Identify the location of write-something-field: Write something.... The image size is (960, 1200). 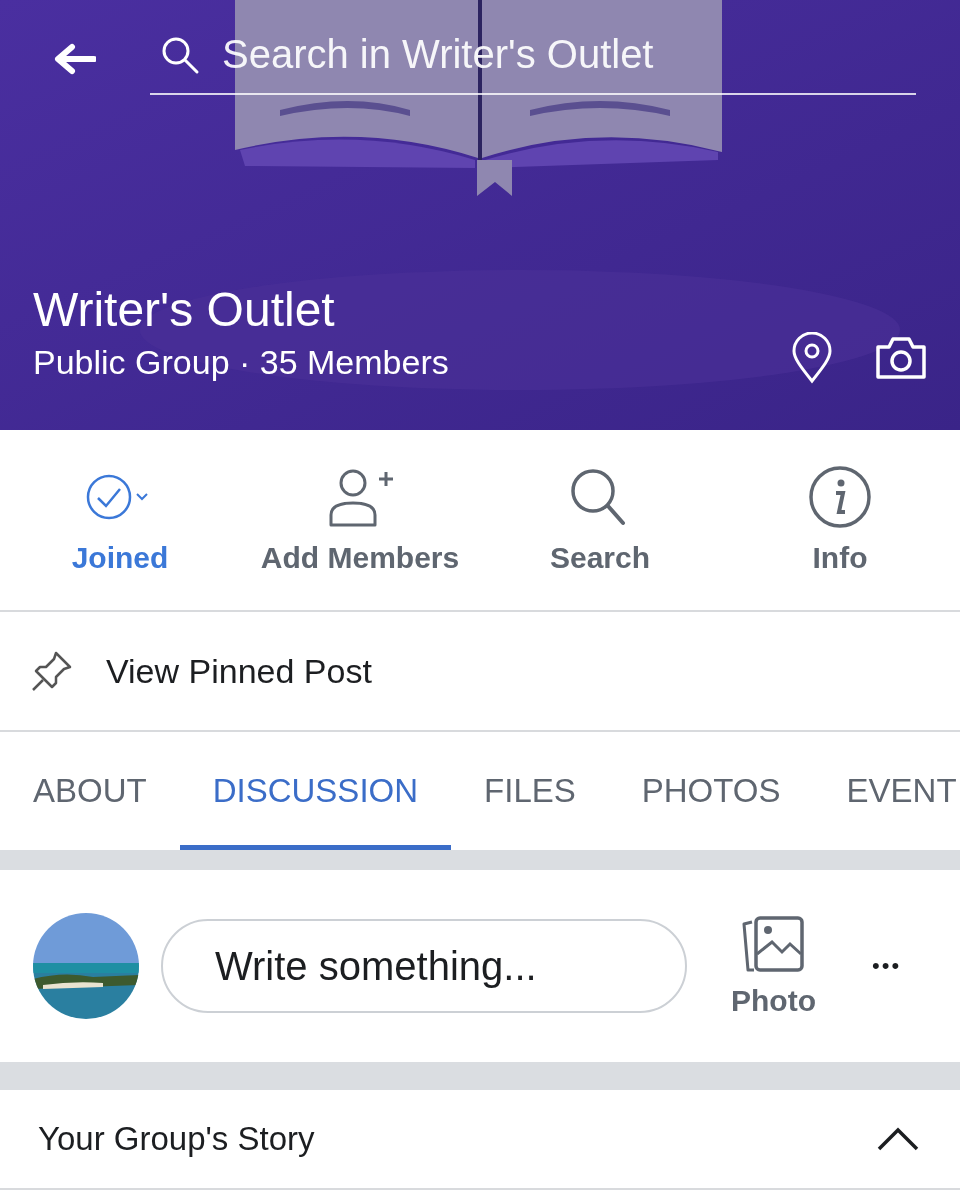
(424, 966).